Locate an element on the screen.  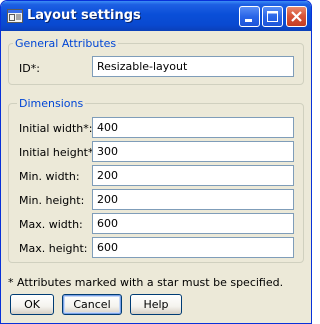
initial-width-label: Initial width*: is located at coordinates (56, 128).